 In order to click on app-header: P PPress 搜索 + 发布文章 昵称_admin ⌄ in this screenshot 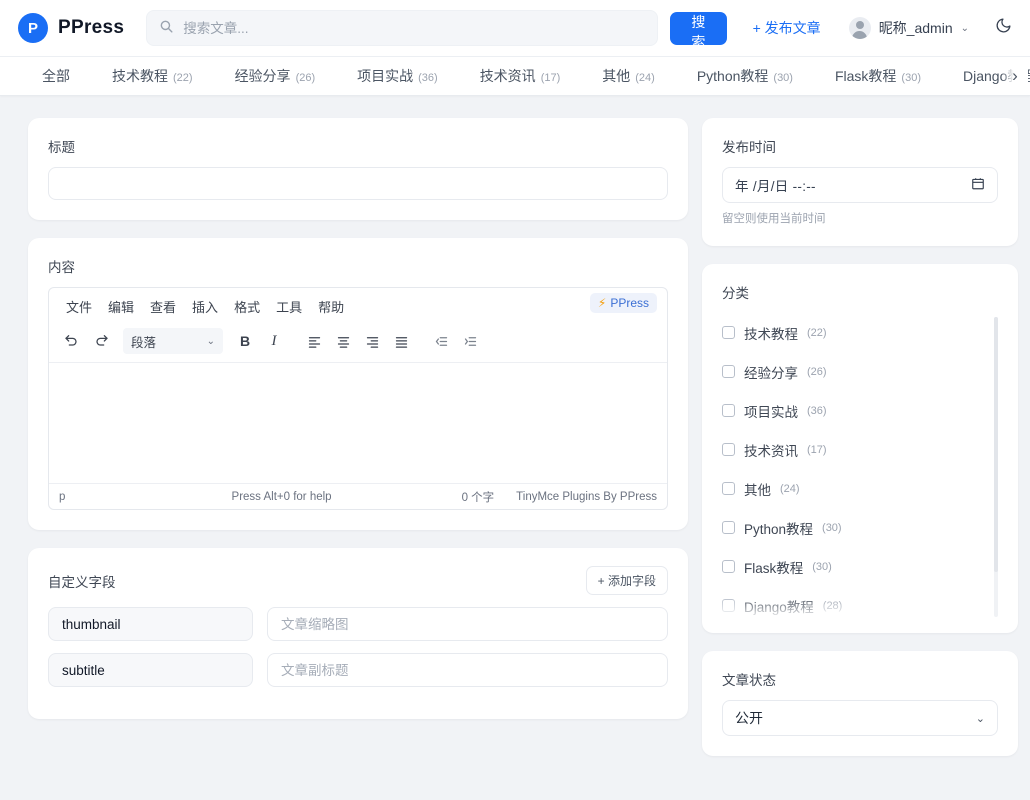, I will do `click(515, 28)`.